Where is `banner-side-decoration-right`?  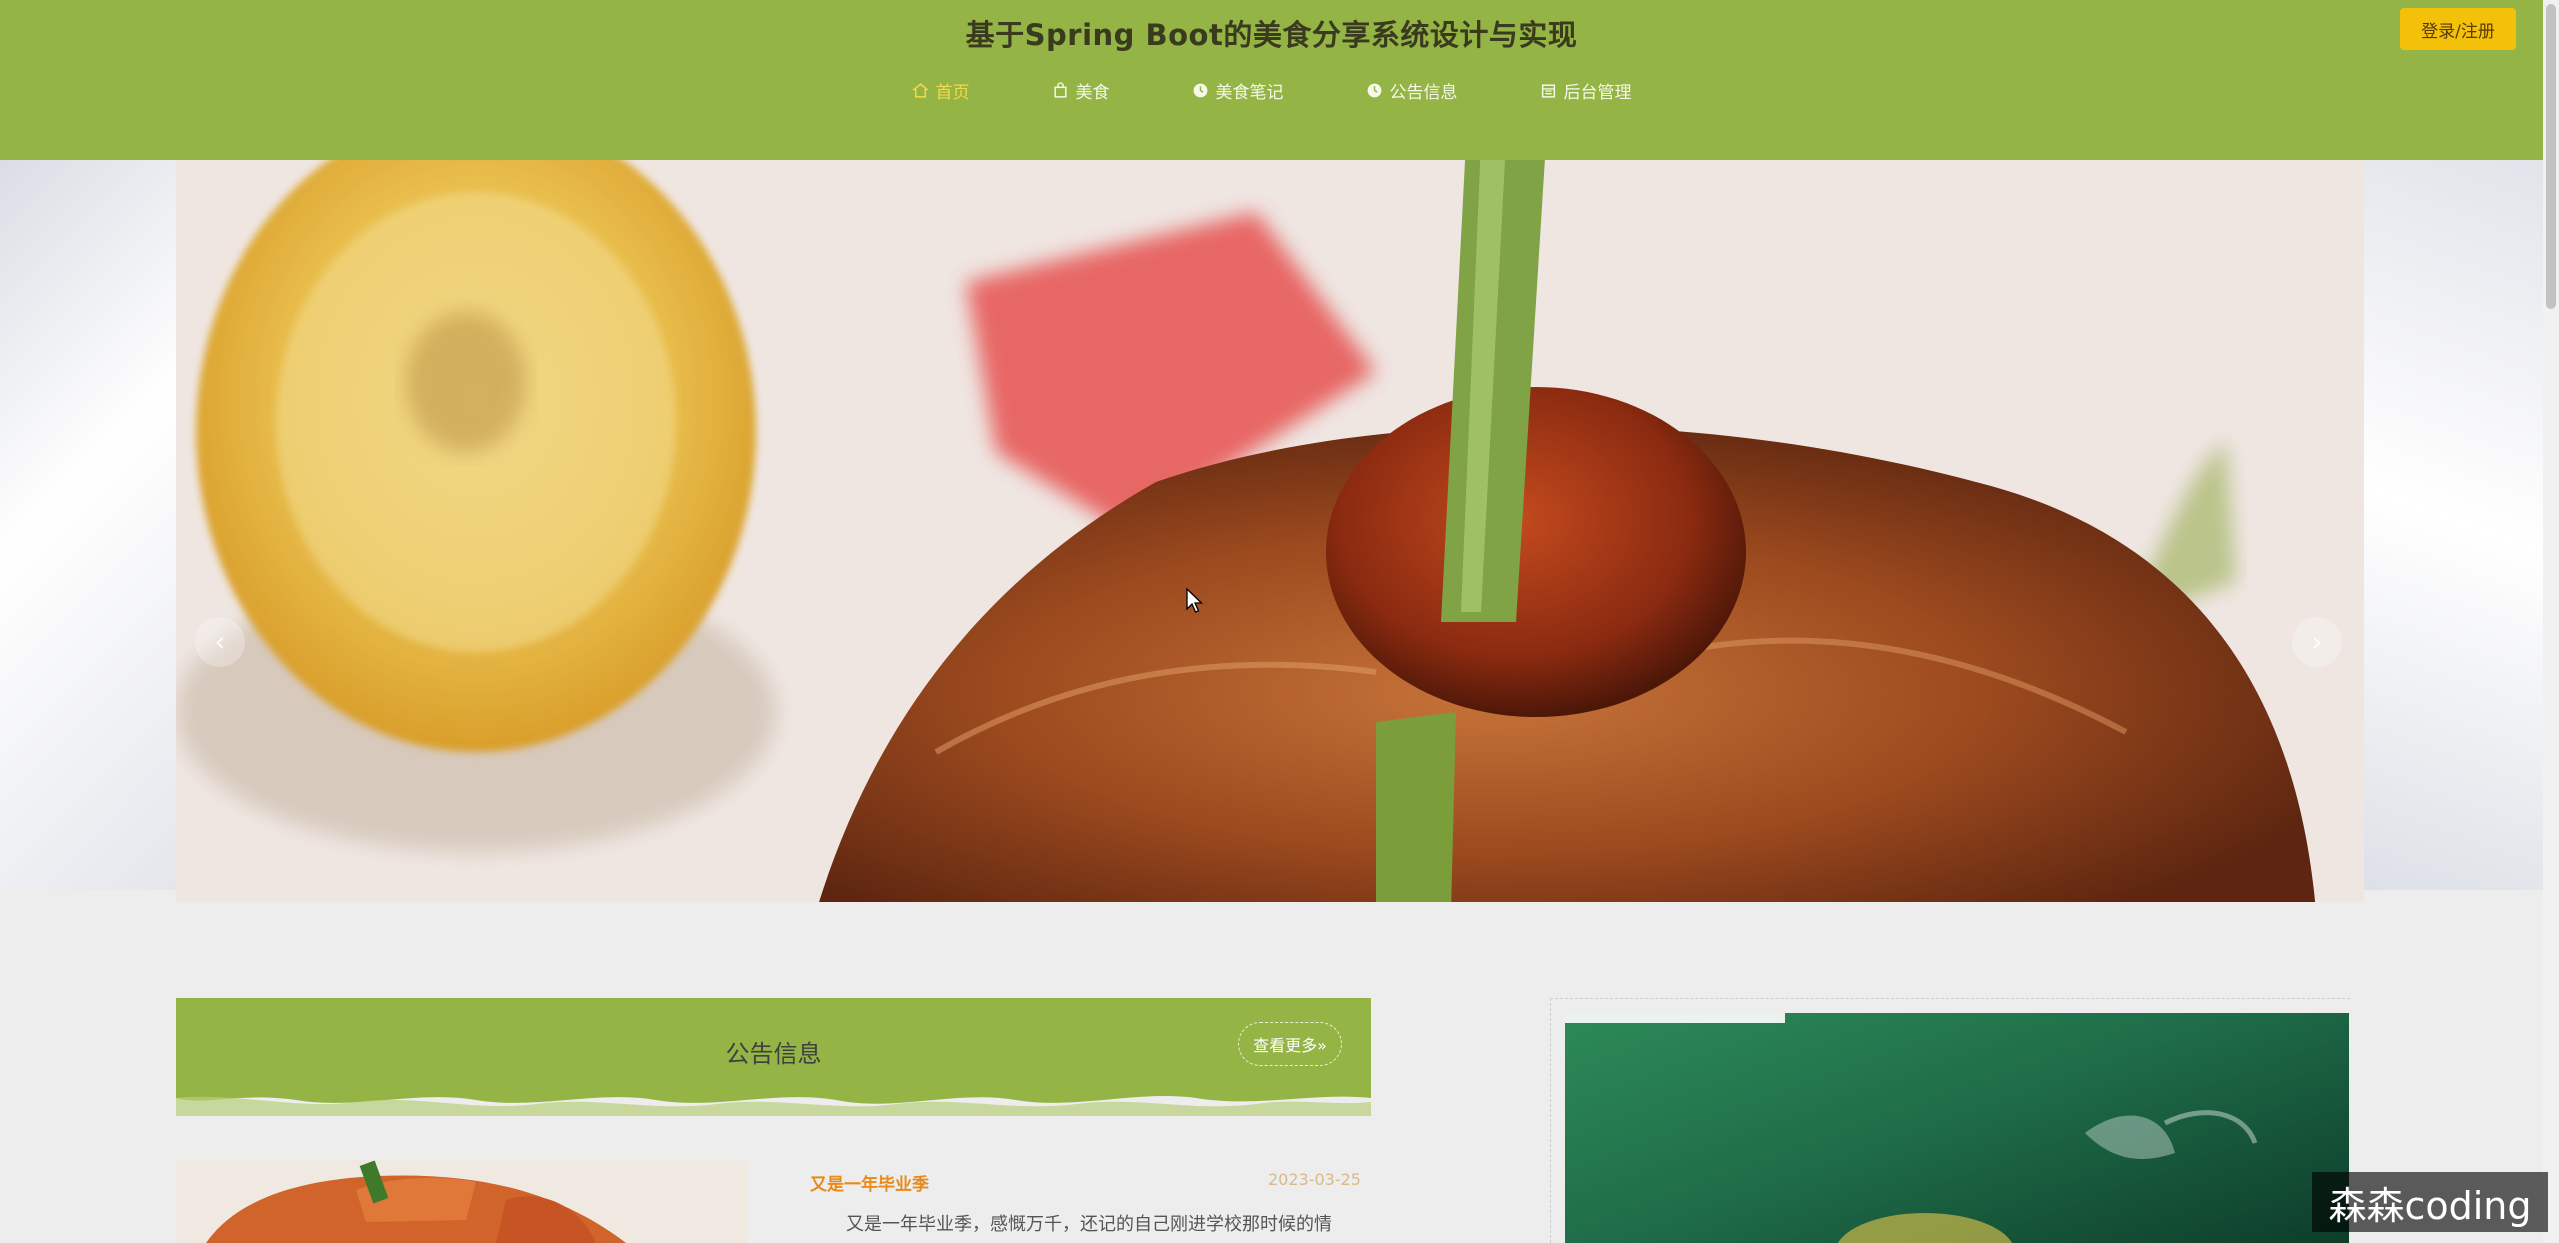
banner-side-decoration-right is located at coordinates (2453, 520).